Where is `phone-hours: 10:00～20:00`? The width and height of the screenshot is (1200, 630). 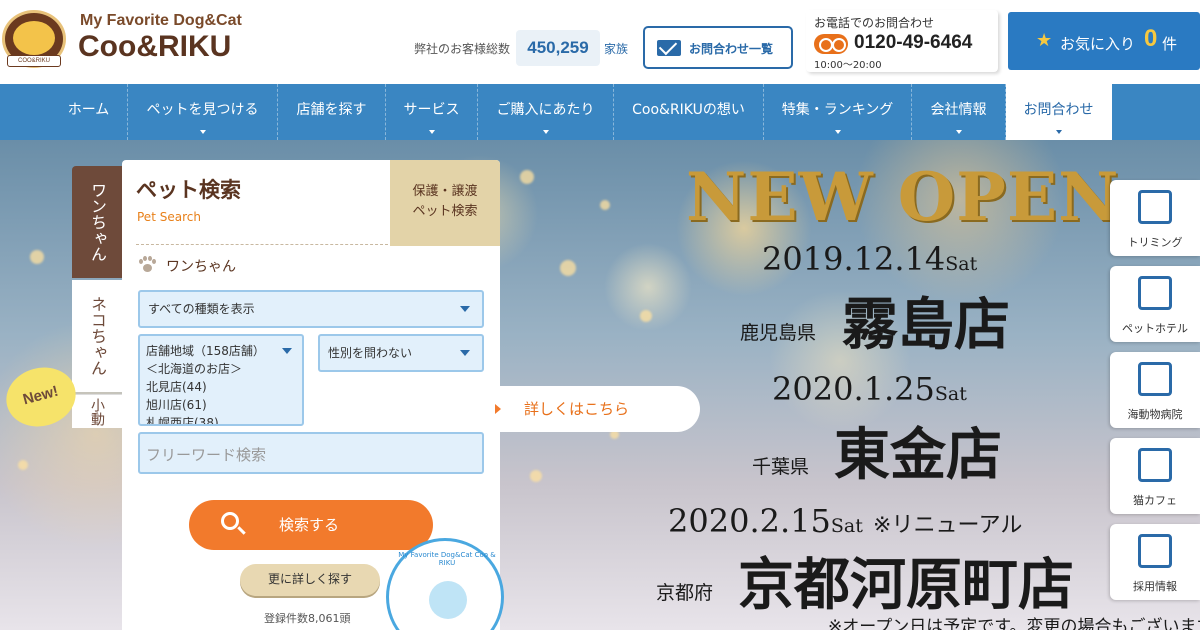 phone-hours: 10:00～20:00 is located at coordinates (848, 65).